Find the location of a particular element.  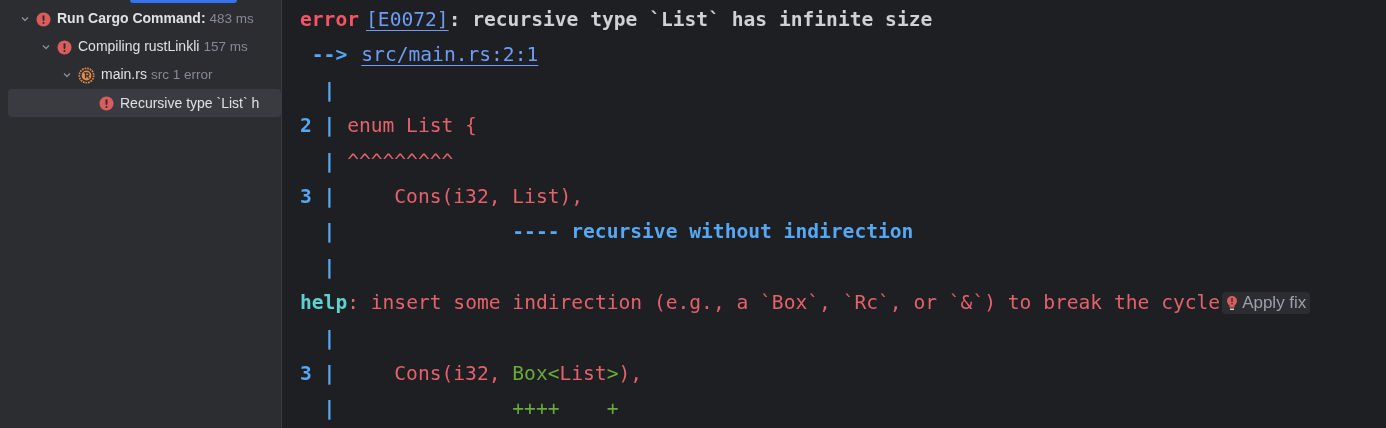

note-text: ---- recursive without indirection is located at coordinates (712, 232).